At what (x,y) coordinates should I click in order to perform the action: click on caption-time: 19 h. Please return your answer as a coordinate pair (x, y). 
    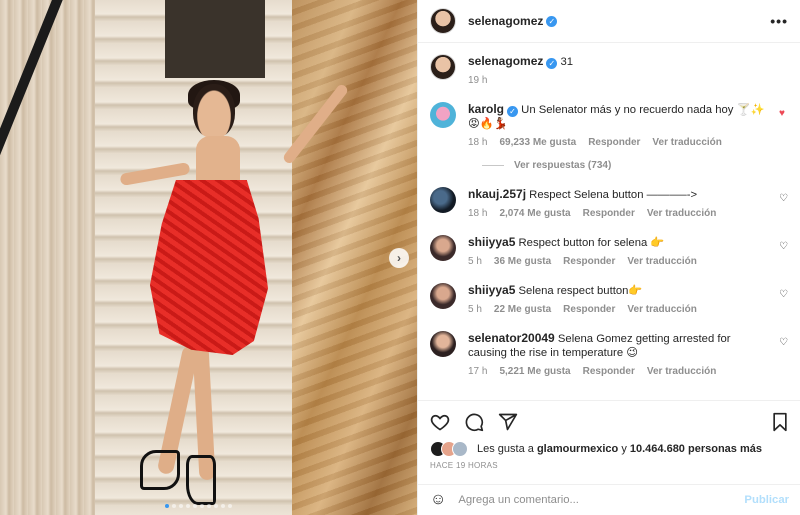
    Looking at the image, I should click on (478, 80).